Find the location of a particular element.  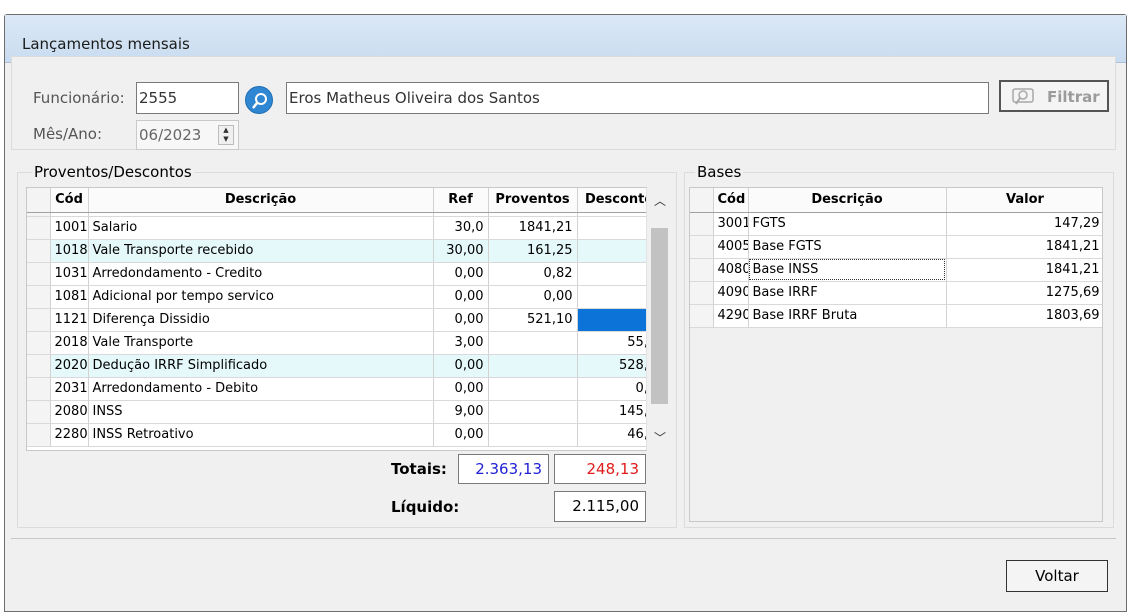

cell-ref: 30,0 is located at coordinates (461, 228).